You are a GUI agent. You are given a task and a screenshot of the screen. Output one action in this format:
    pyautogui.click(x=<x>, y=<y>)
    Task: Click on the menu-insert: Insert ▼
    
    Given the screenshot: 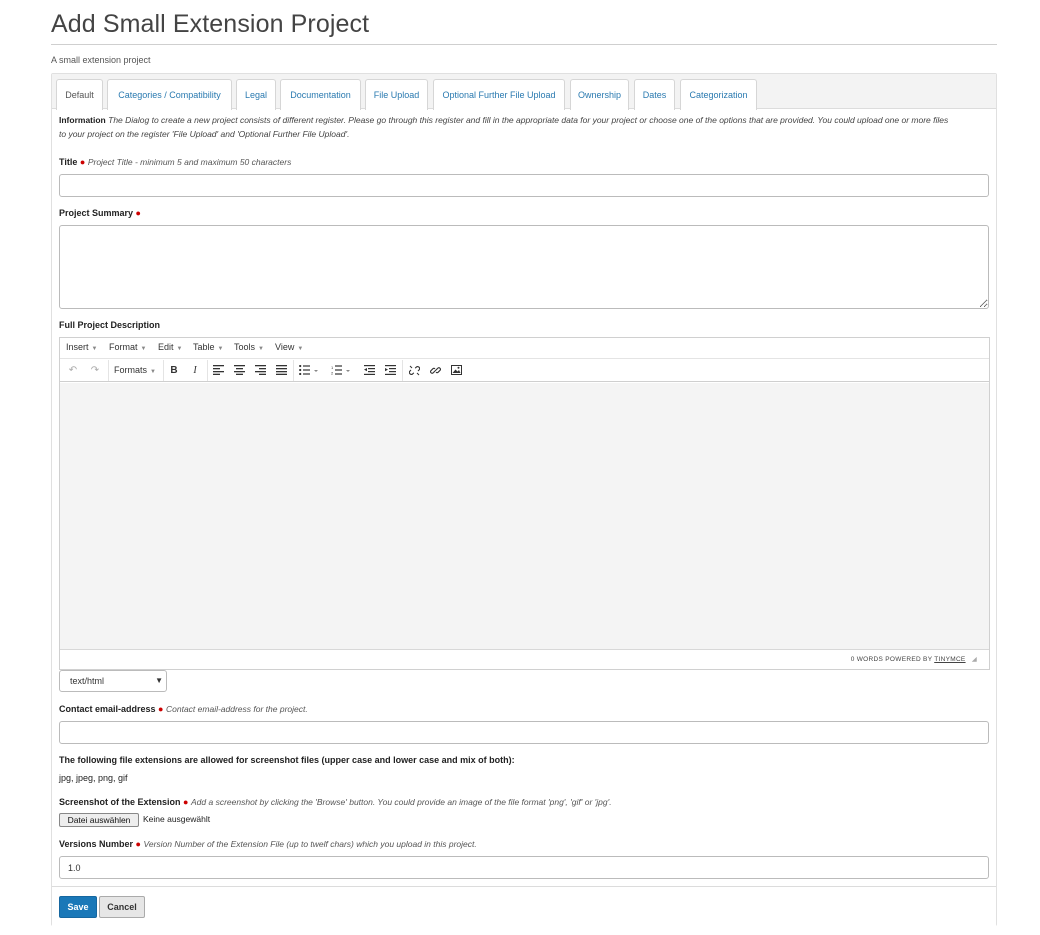 What is the action you would take?
    pyautogui.click(x=81, y=347)
    